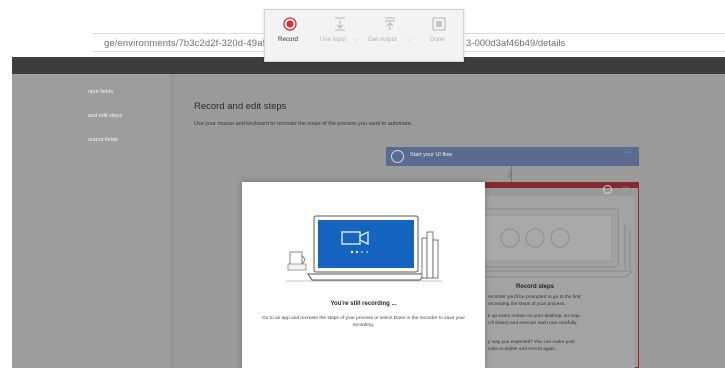 The width and height of the screenshot is (725, 368). I want to click on use-input-icon, so click(340, 24).